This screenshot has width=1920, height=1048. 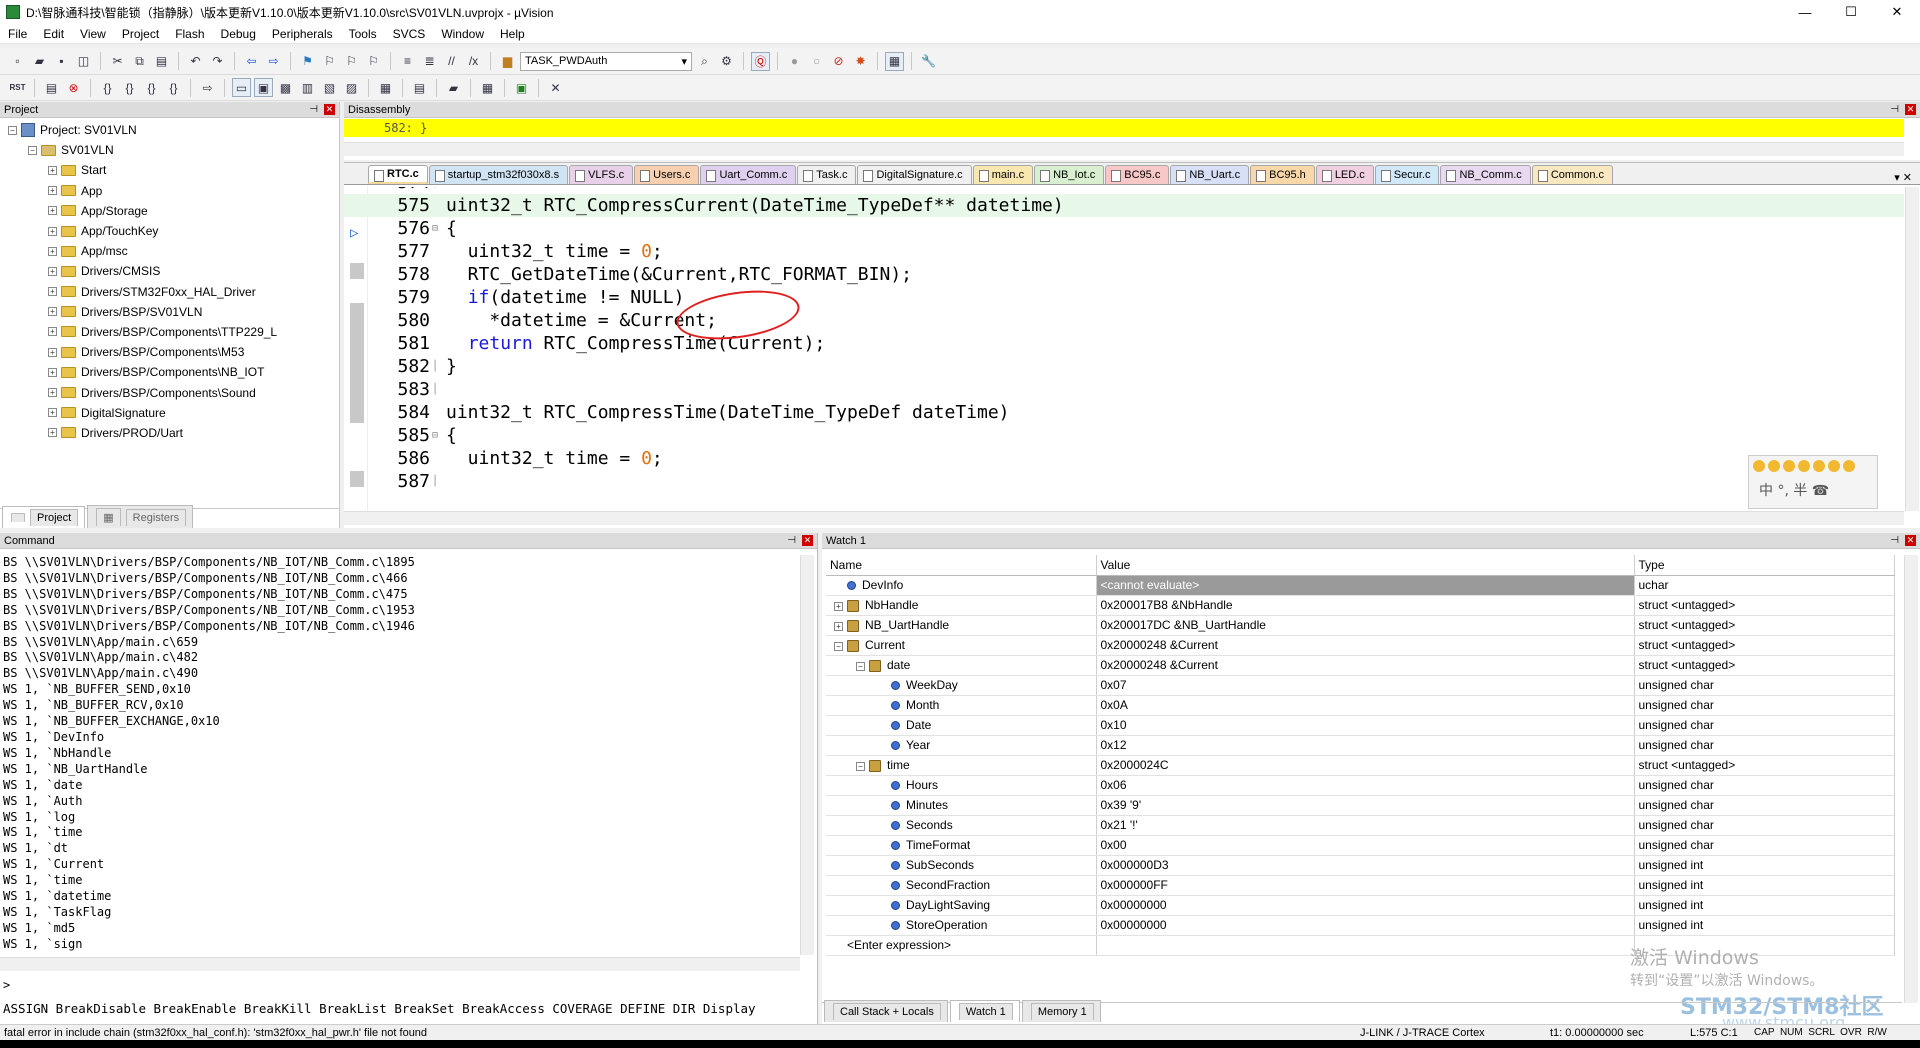 What do you see at coordinates (1134, 905) in the screenshot?
I see `watch-value: 0x00000000` at bounding box center [1134, 905].